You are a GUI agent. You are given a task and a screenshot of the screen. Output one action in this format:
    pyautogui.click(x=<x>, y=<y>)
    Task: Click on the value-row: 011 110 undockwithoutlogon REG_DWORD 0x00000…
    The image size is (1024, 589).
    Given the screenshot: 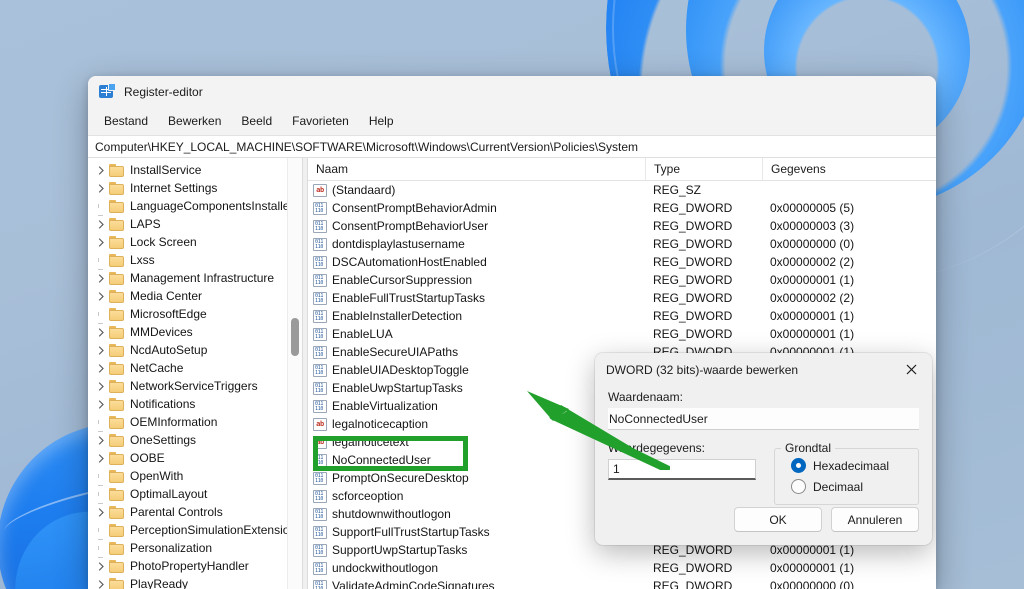 What is the action you would take?
    pyautogui.click(x=622, y=568)
    